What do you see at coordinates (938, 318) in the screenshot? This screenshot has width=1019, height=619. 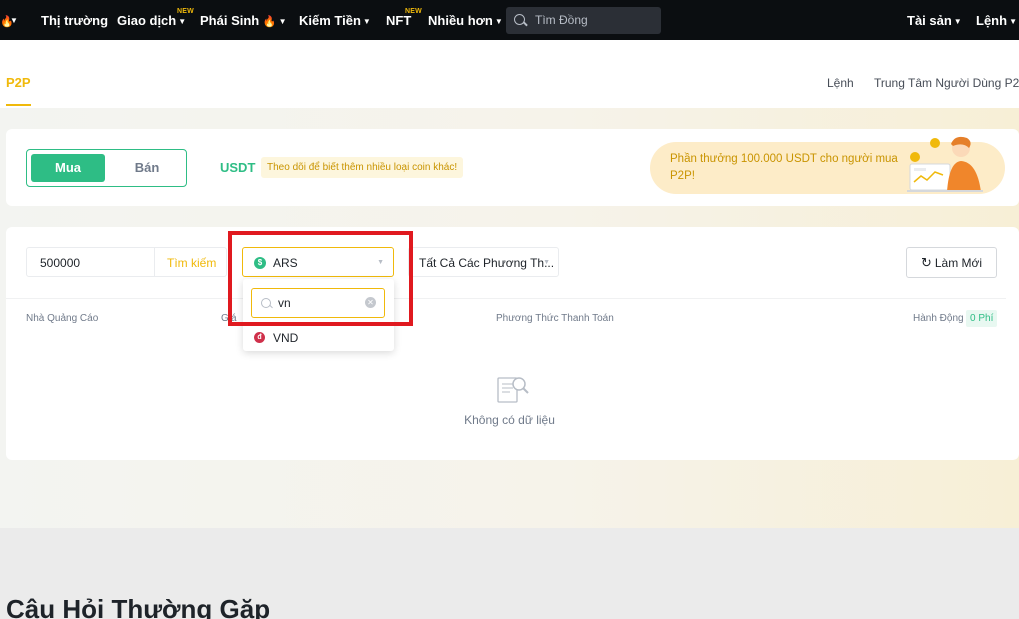 I see `col-action: Hành Động` at bounding box center [938, 318].